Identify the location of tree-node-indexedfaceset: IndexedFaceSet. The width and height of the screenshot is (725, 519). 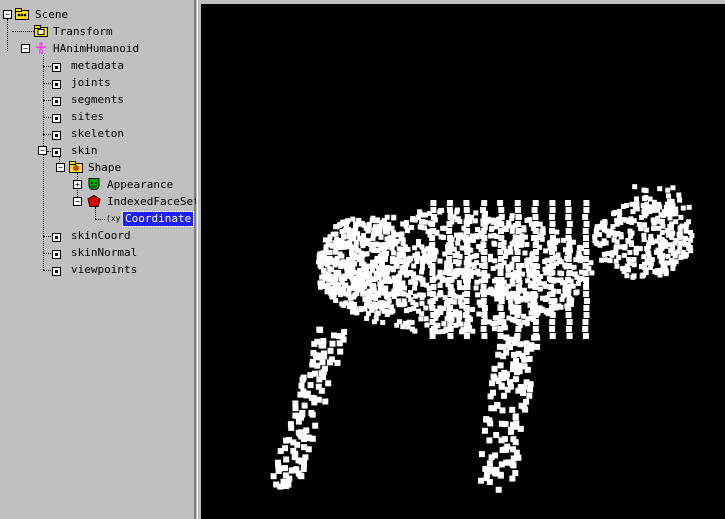
(150, 202).